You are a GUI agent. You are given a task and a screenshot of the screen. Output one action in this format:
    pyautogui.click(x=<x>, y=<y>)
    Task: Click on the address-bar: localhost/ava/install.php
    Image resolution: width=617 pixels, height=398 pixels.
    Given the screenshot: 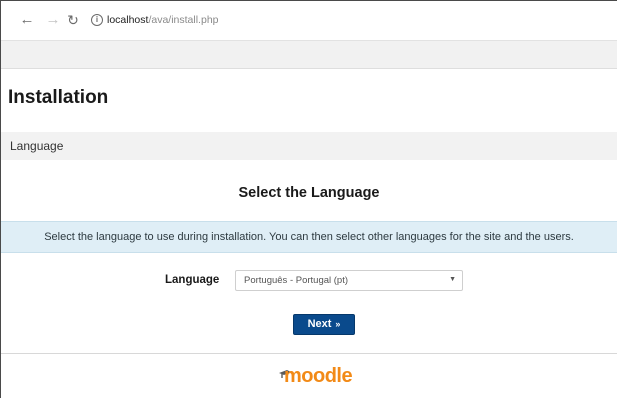 What is the action you would take?
    pyautogui.click(x=163, y=20)
    